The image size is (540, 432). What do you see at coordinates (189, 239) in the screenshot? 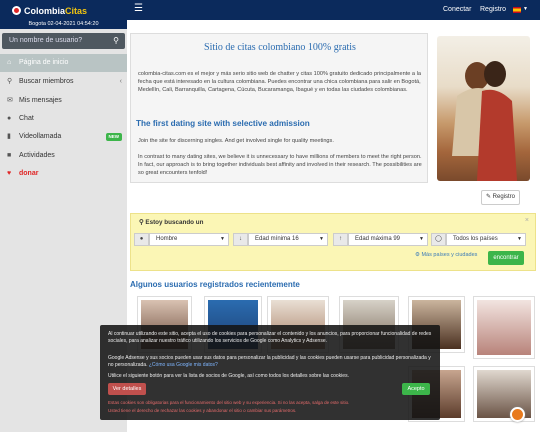
I see `gender-select: Hombre ▼` at bounding box center [189, 239].